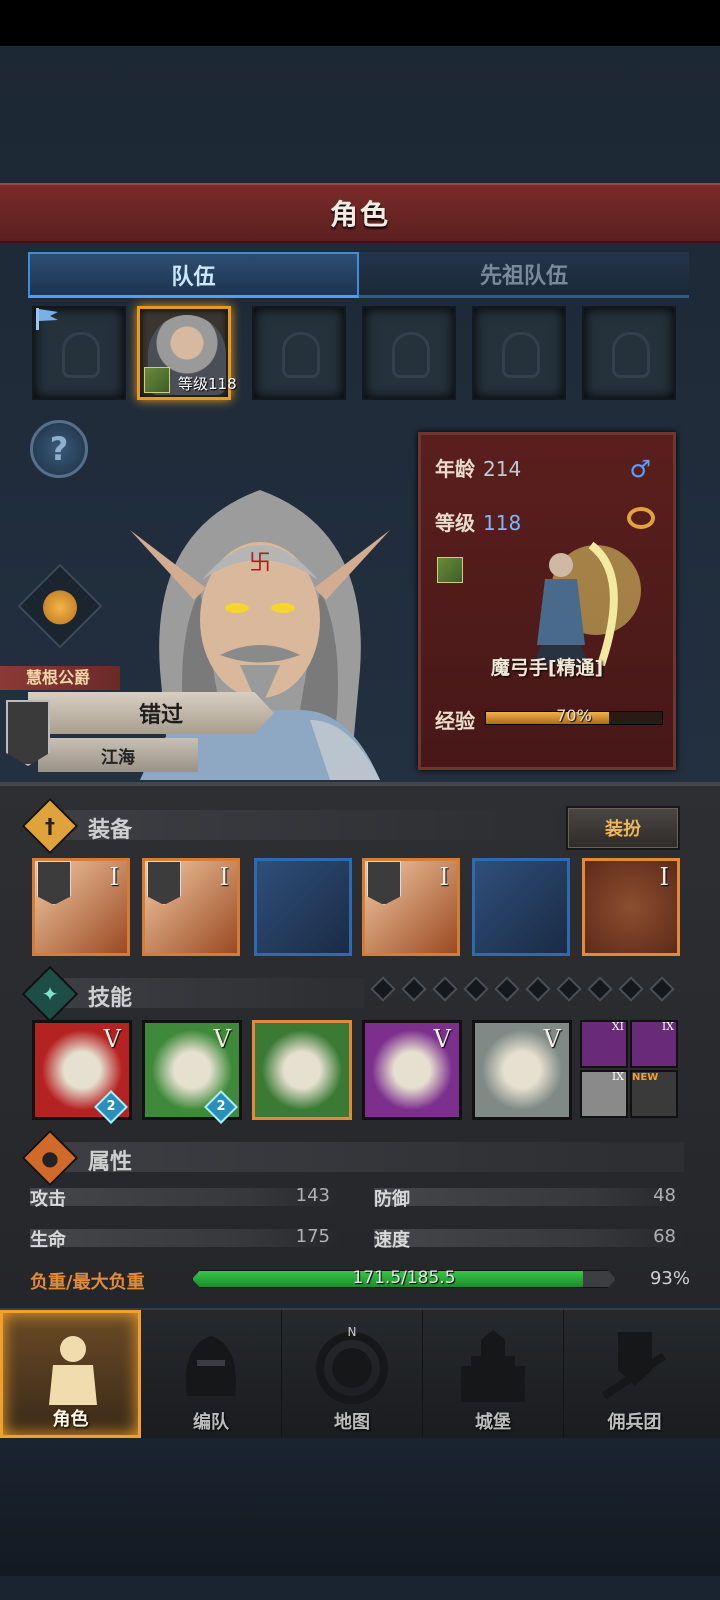  I want to click on hero-title-tag: 慧根公爵, so click(60, 678).